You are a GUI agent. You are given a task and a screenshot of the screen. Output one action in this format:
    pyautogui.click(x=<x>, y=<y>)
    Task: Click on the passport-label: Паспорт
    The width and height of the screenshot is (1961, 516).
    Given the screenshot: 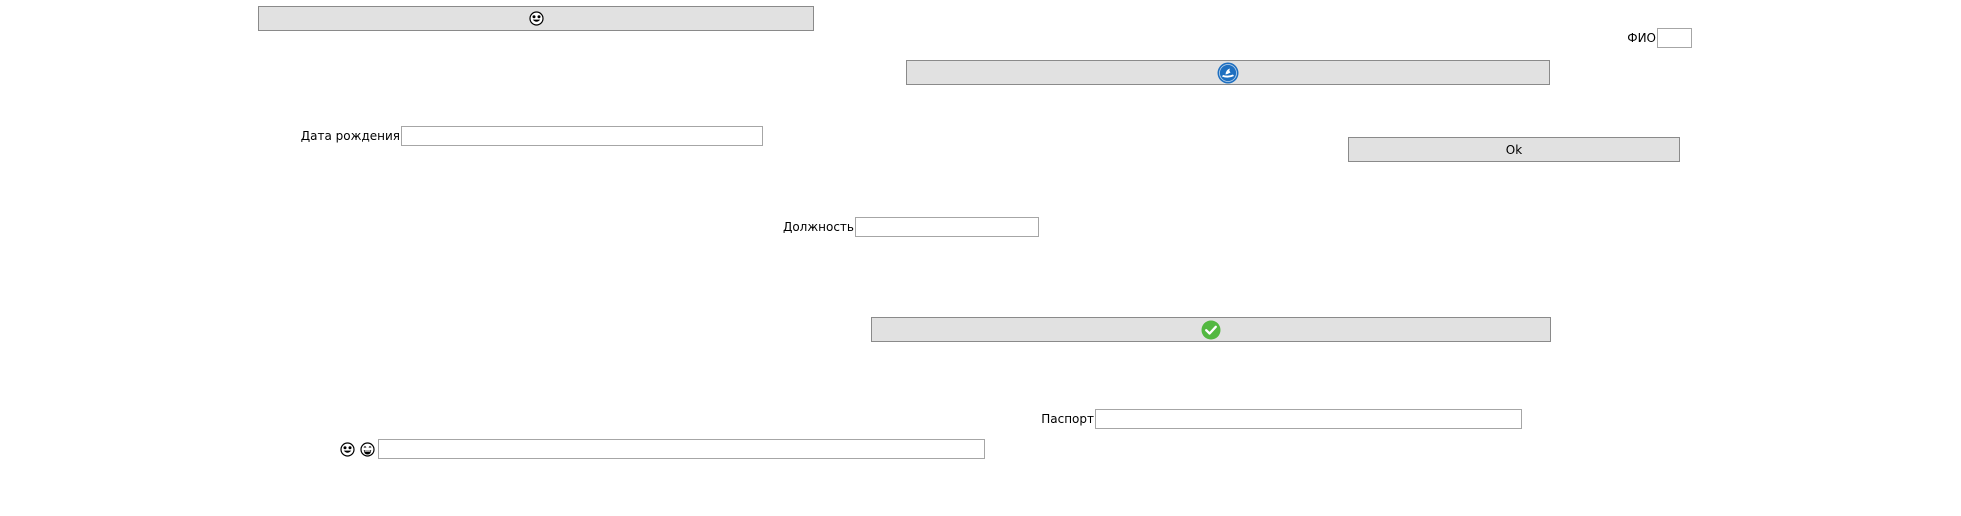 What is the action you would take?
    pyautogui.click(x=1067, y=419)
    